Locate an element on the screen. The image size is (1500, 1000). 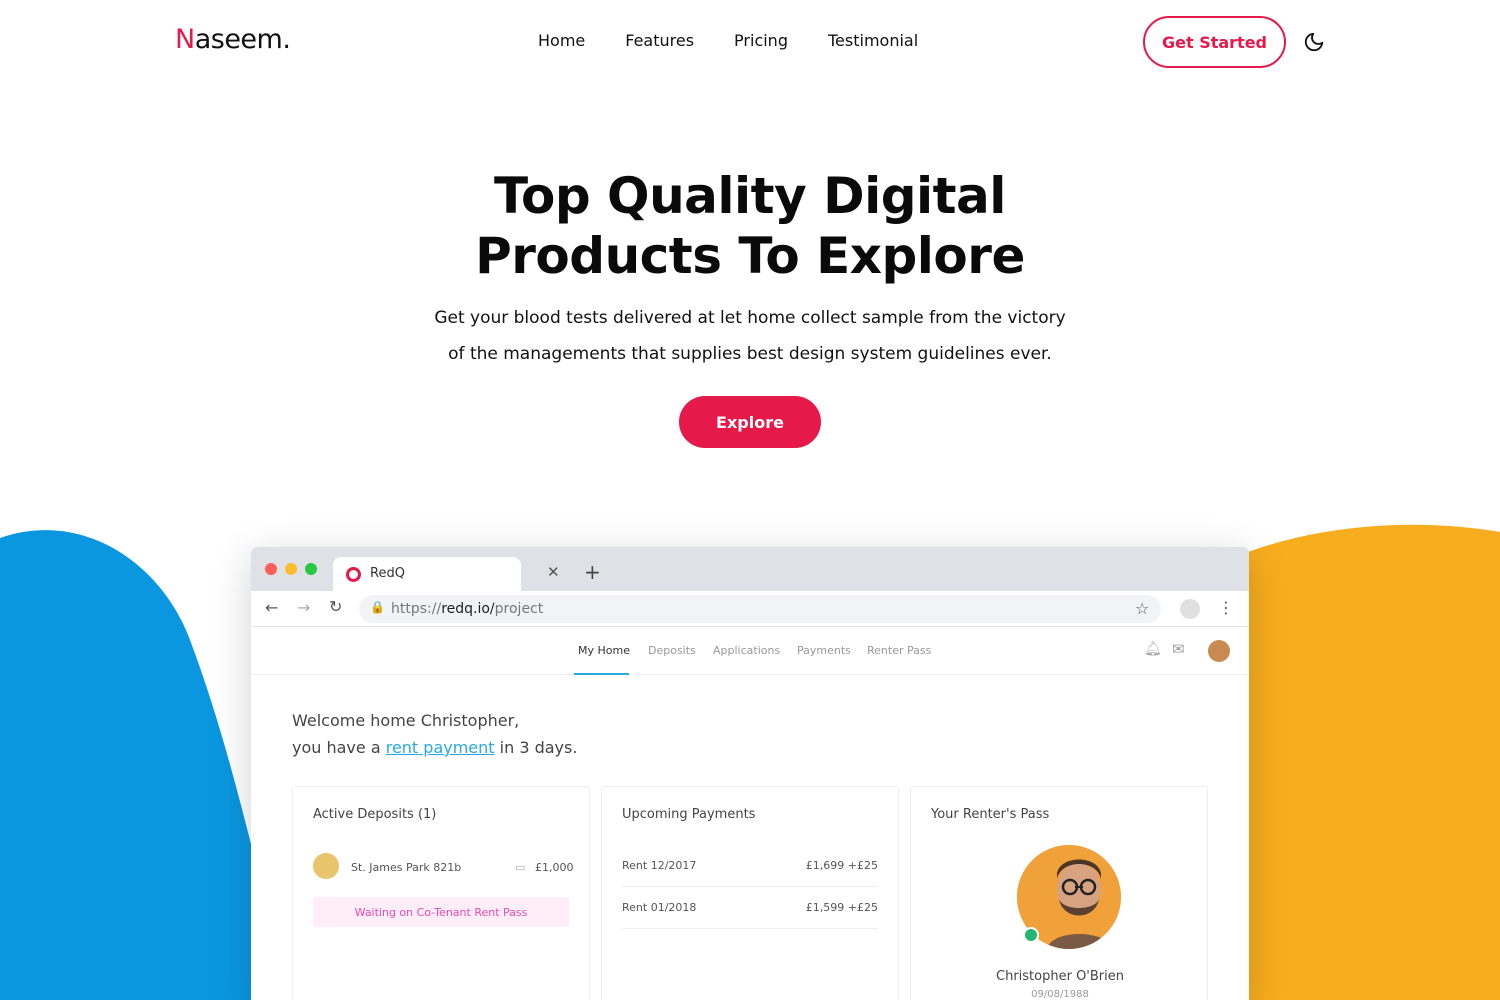
payment-amount: £1,699 +£25 is located at coordinates (841, 865).